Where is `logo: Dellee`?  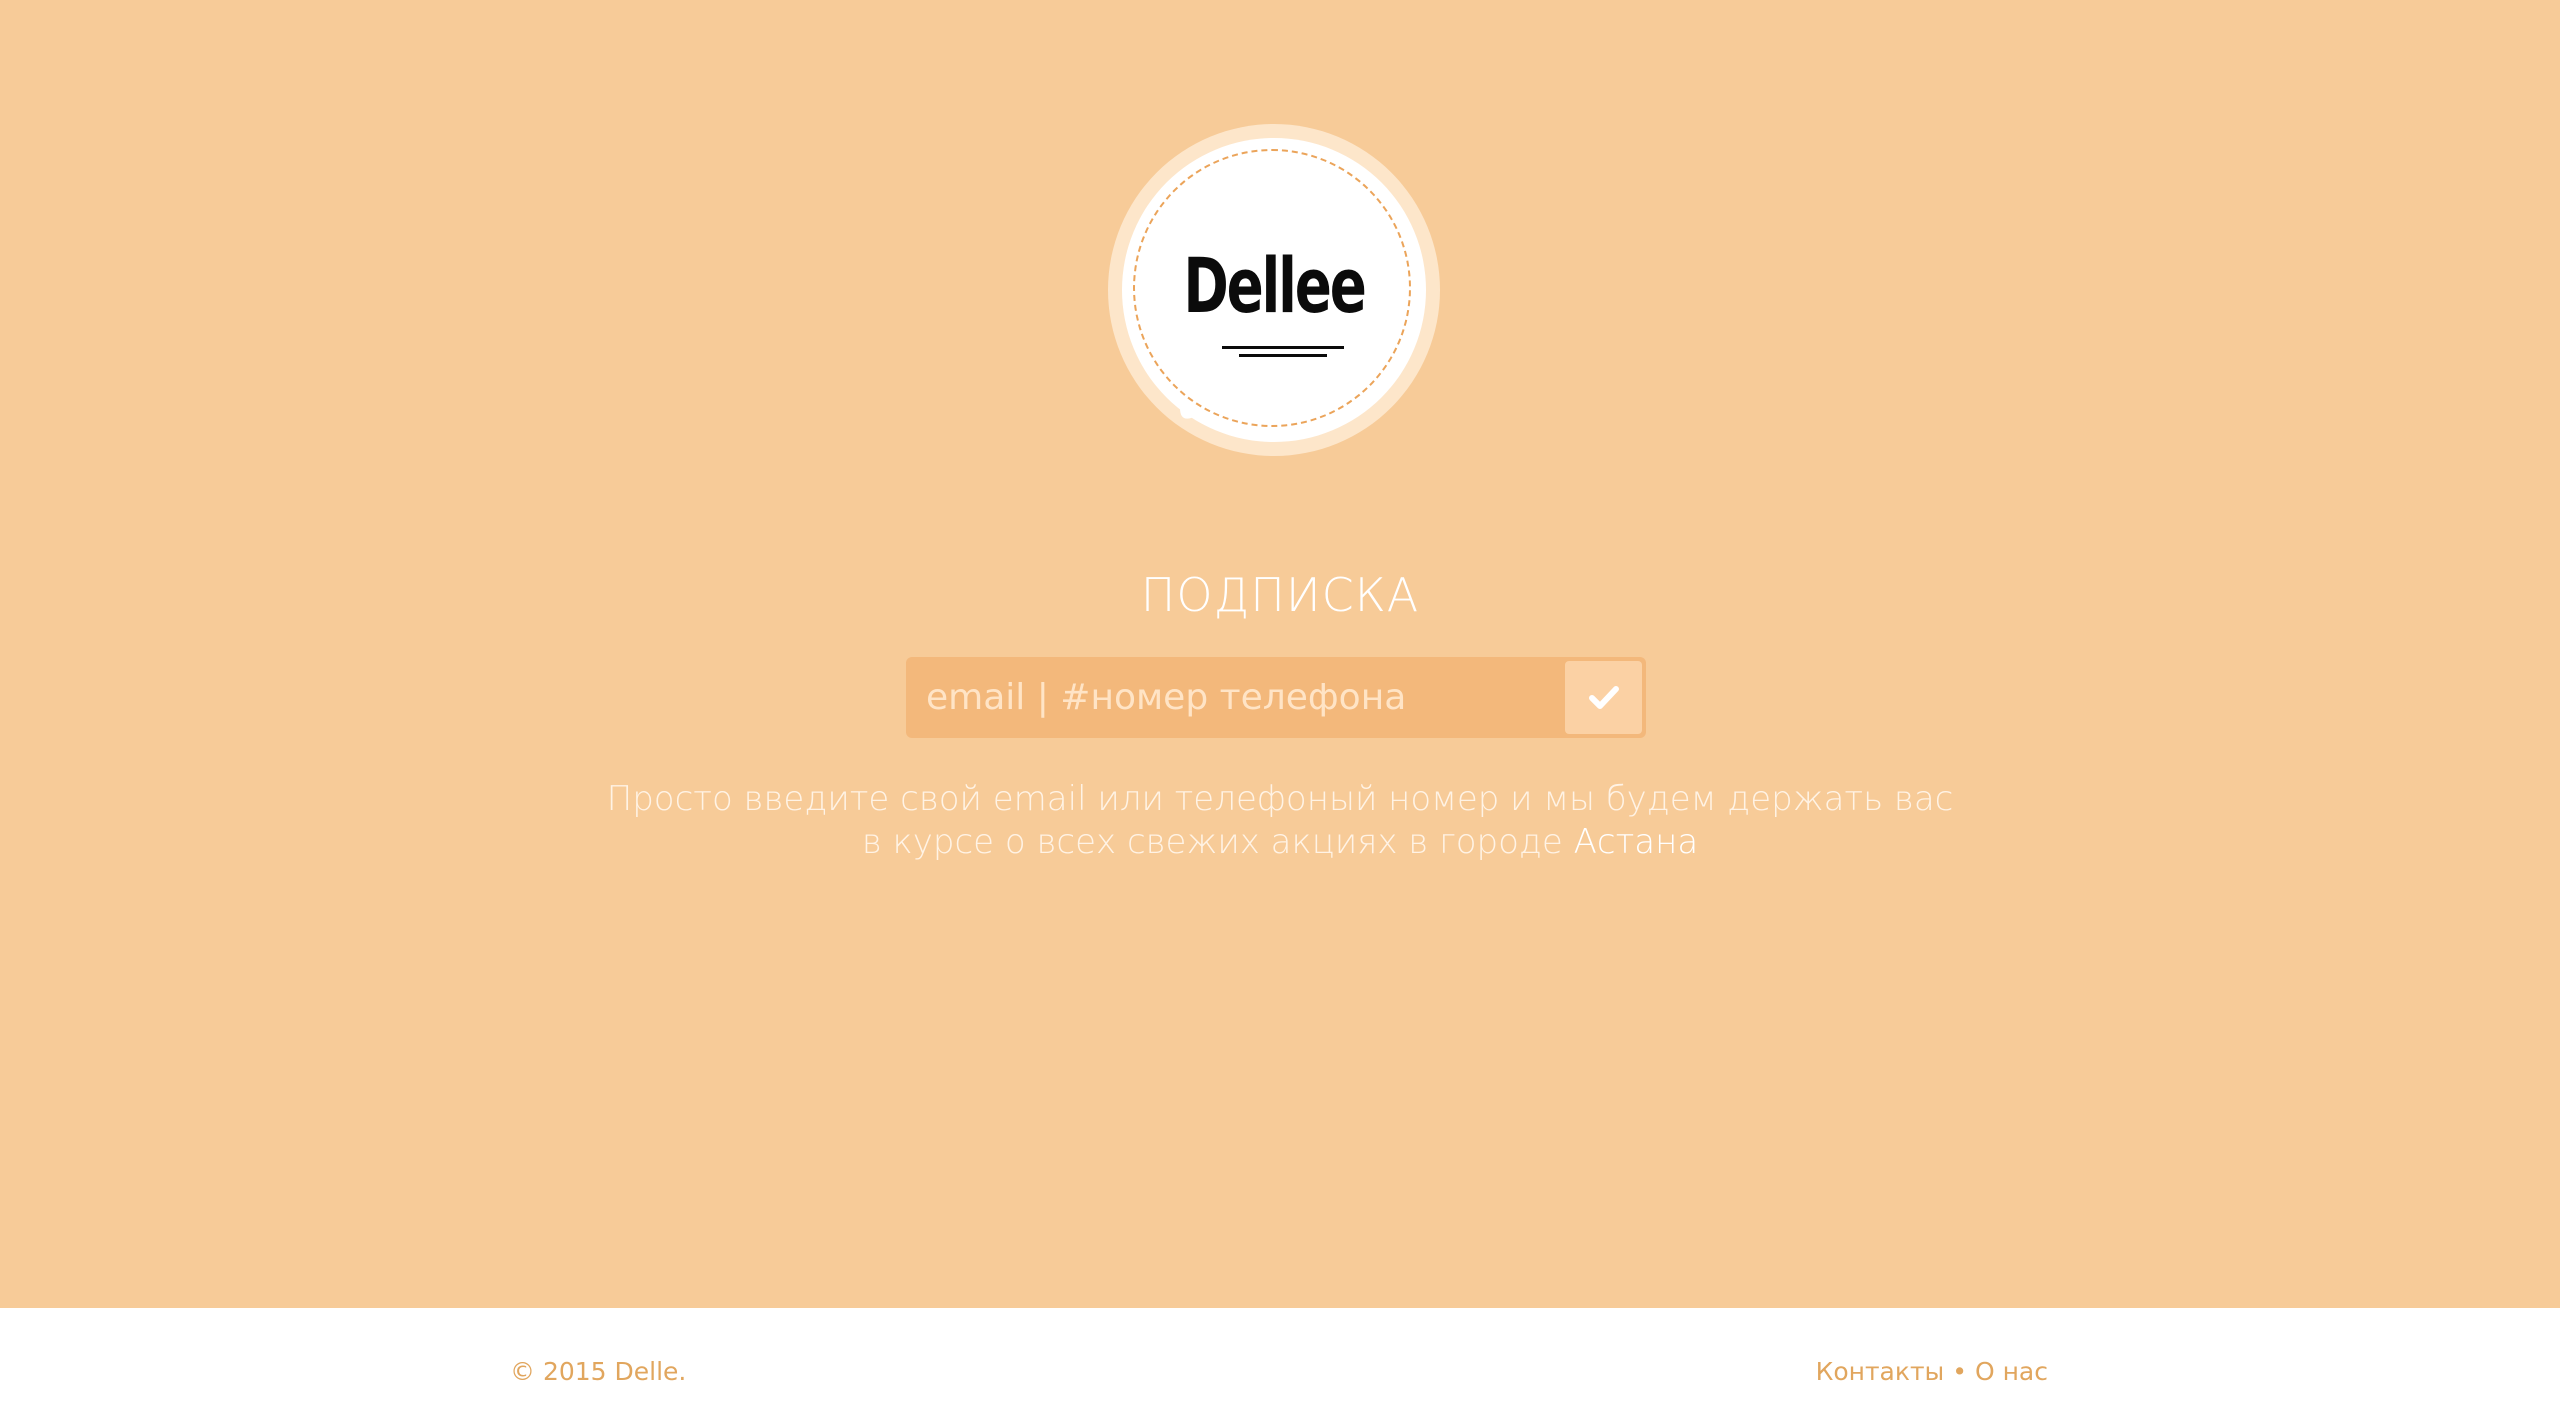 logo: Dellee is located at coordinates (1274, 290).